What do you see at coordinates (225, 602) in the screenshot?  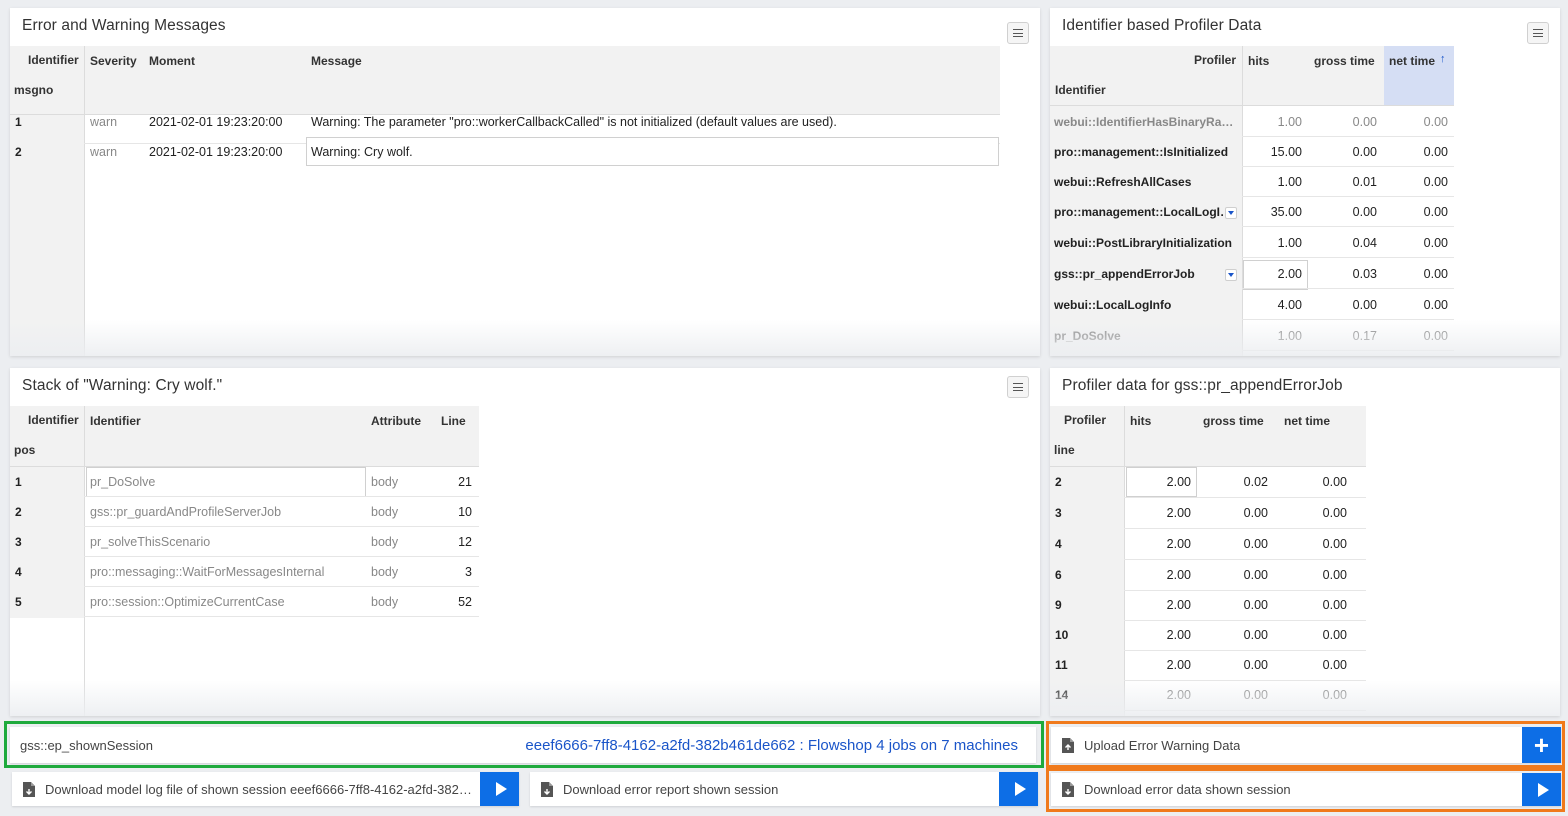 I see `row-identifier: pro::session::OptimizeCurrentCase` at bounding box center [225, 602].